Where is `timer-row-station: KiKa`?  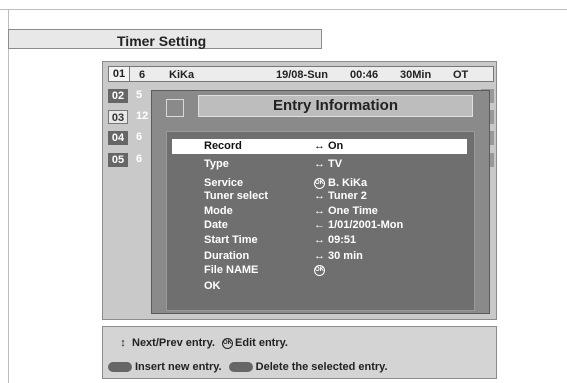 timer-row-station: KiKa is located at coordinates (182, 75).